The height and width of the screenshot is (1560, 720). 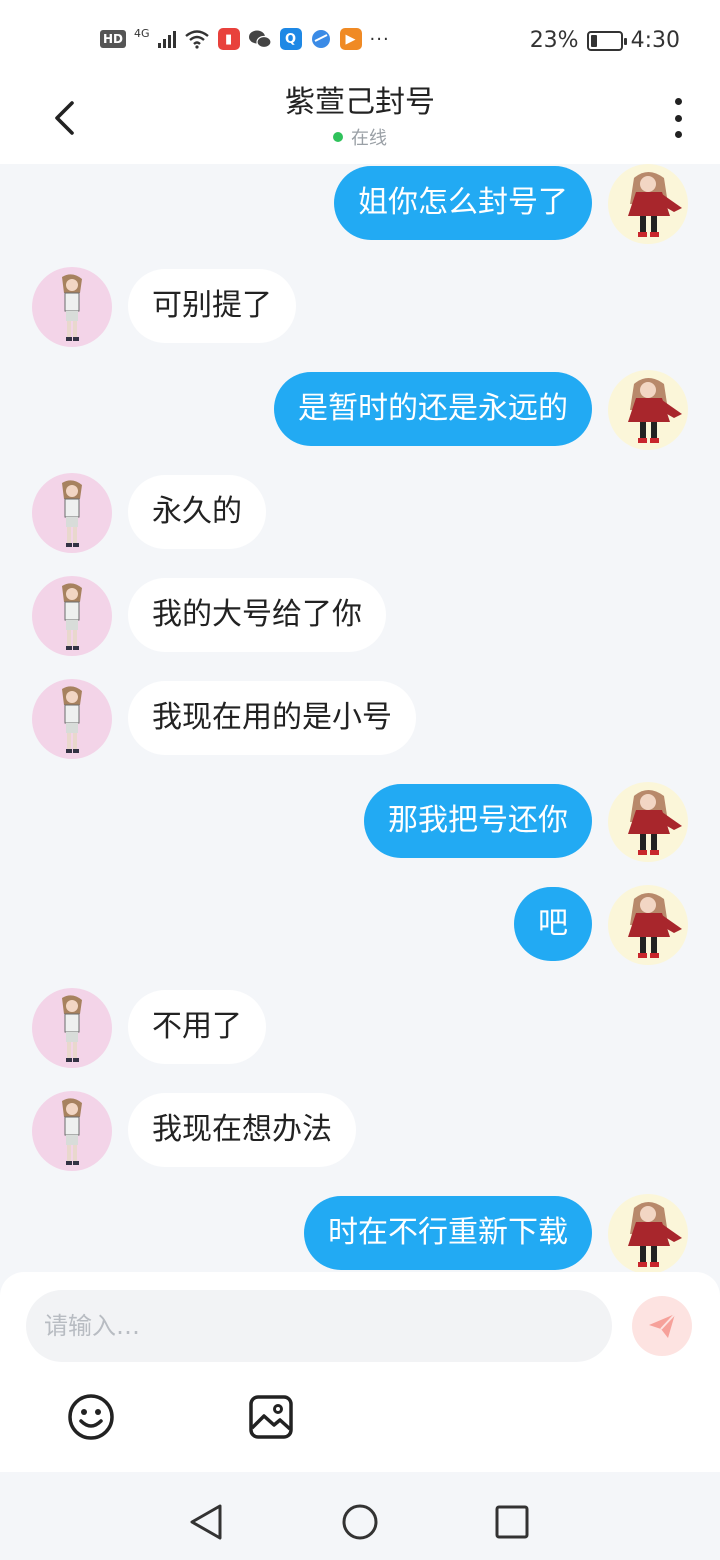 I want to click on emoji-button, so click(x=91, y=1417).